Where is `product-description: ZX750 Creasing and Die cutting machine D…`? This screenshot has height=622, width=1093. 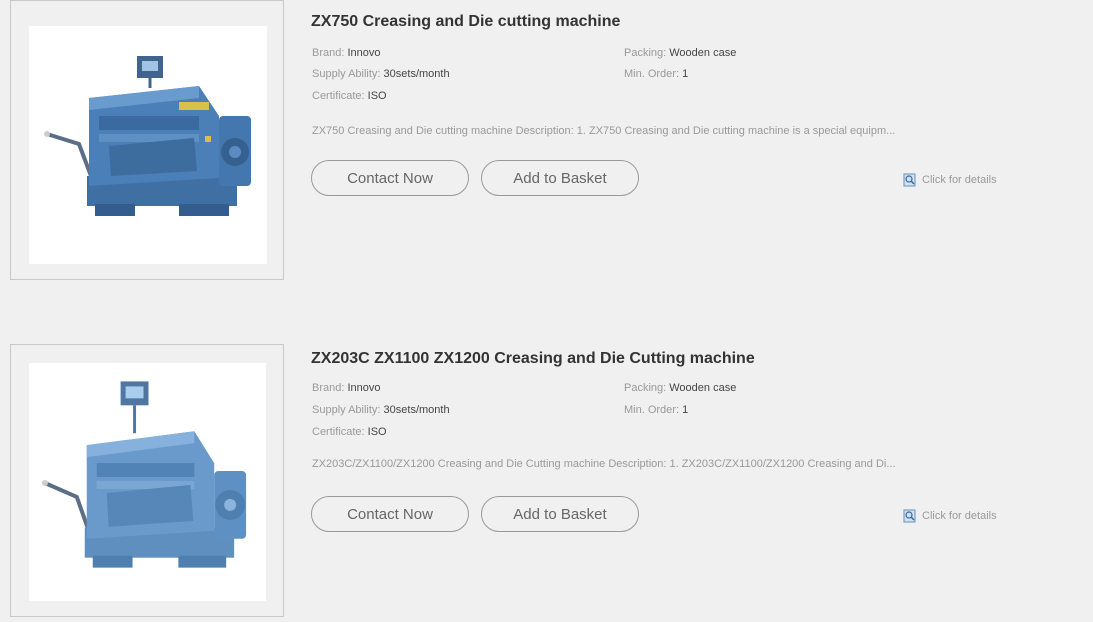 product-description: ZX750 Creasing and Die cutting machine D… is located at coordinates (604, 131).